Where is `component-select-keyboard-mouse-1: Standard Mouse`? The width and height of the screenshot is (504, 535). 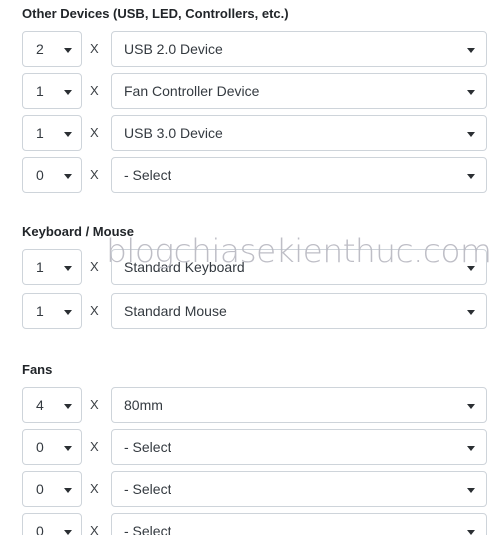
component-select-keyboard-mouse-1: Standard Mouse is located at coordinates (299, 311).